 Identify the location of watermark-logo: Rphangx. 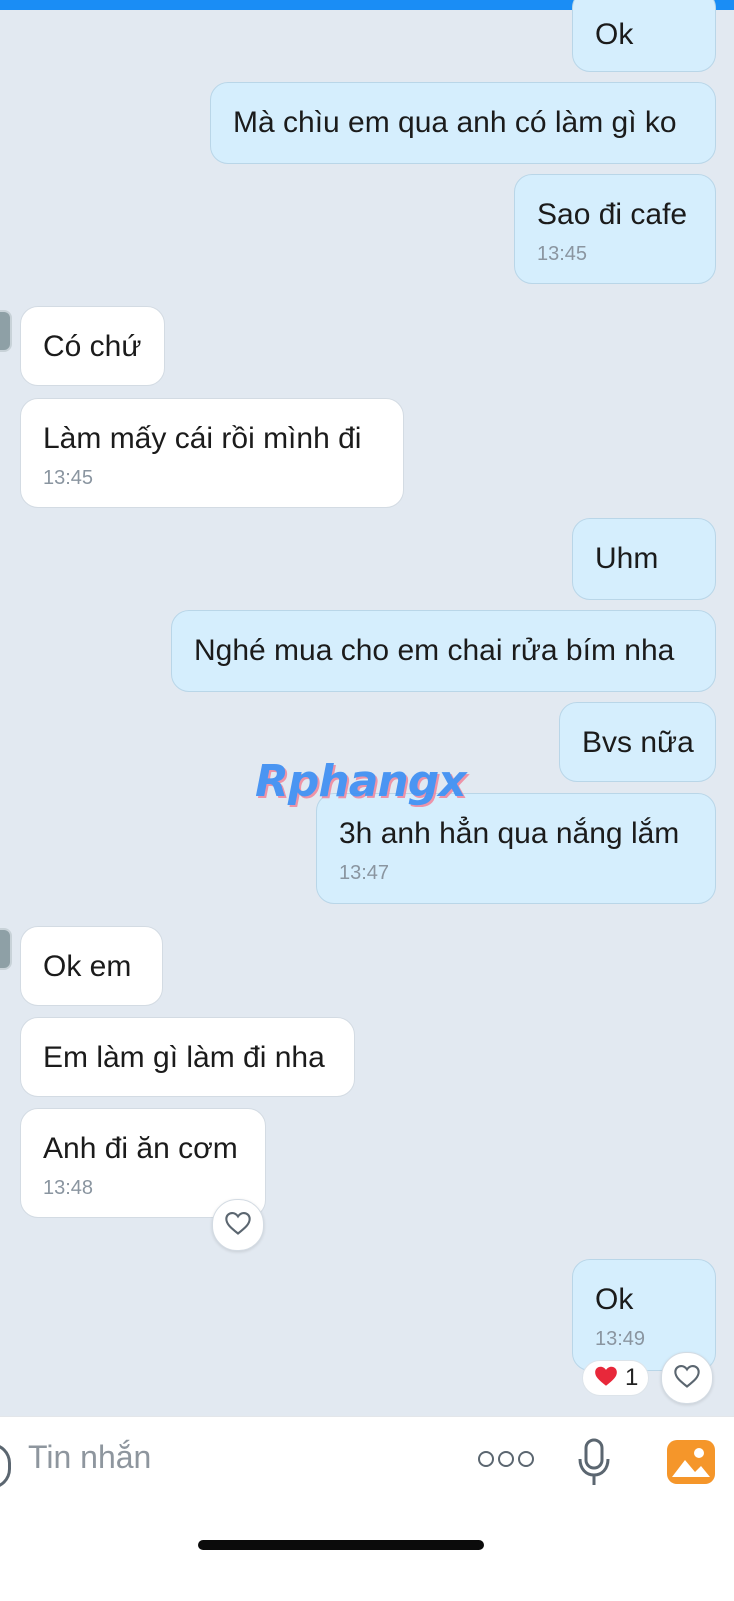
(361, 781).